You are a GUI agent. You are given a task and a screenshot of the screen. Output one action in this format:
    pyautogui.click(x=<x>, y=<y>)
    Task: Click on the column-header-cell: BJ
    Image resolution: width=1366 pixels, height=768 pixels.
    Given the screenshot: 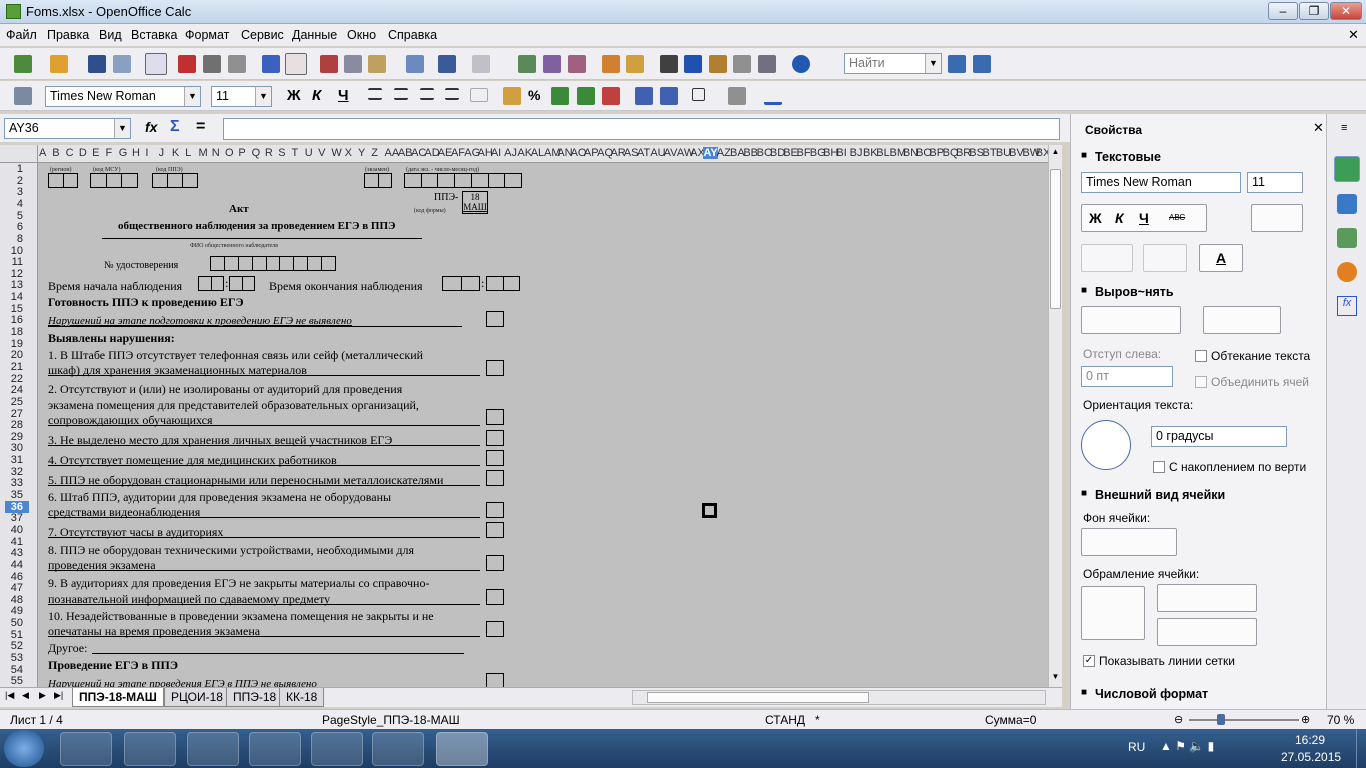 What is the action you would take?
    pyautogui.click(x=856, y=153)
    